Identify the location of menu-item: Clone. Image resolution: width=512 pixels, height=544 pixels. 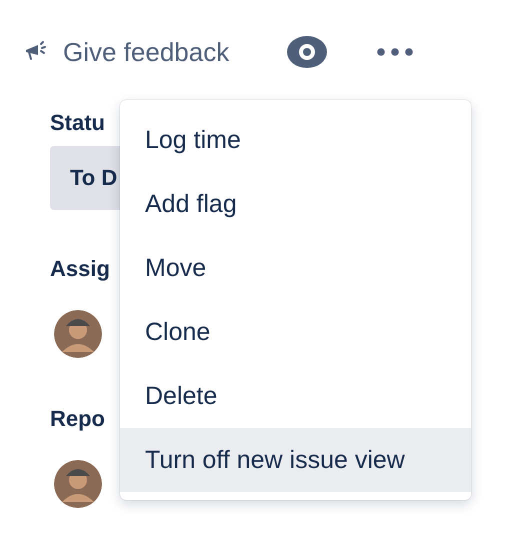
(295, 332).